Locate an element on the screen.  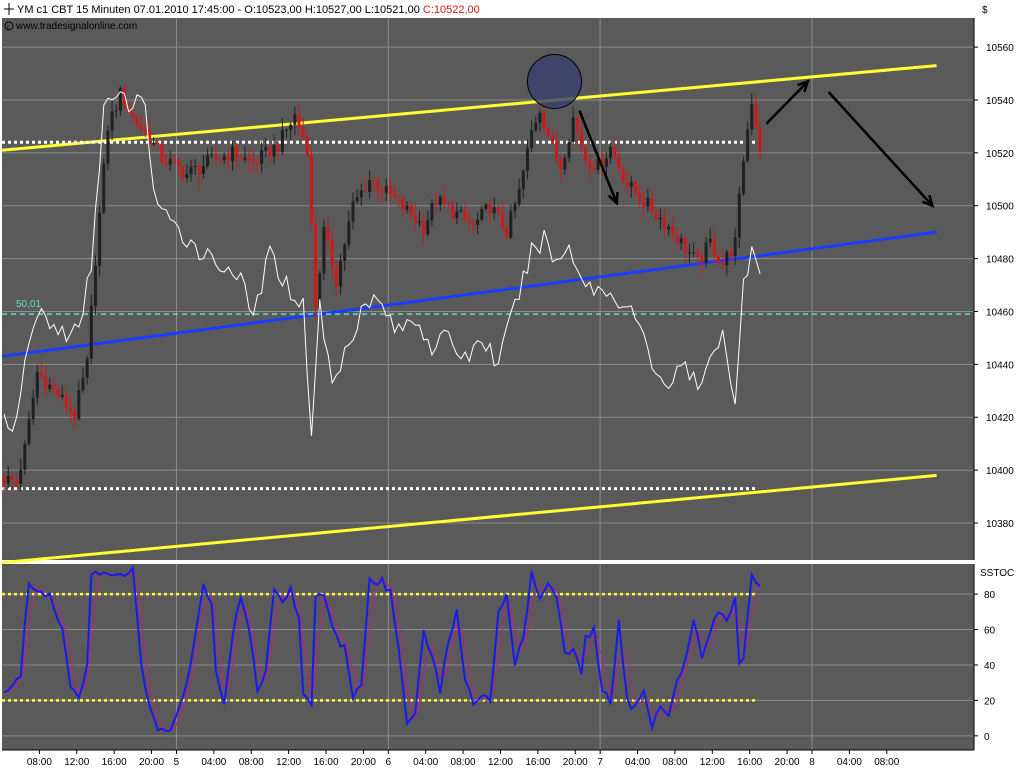
fifty-level-label: 50,01 is located at coordinates (28, 304).